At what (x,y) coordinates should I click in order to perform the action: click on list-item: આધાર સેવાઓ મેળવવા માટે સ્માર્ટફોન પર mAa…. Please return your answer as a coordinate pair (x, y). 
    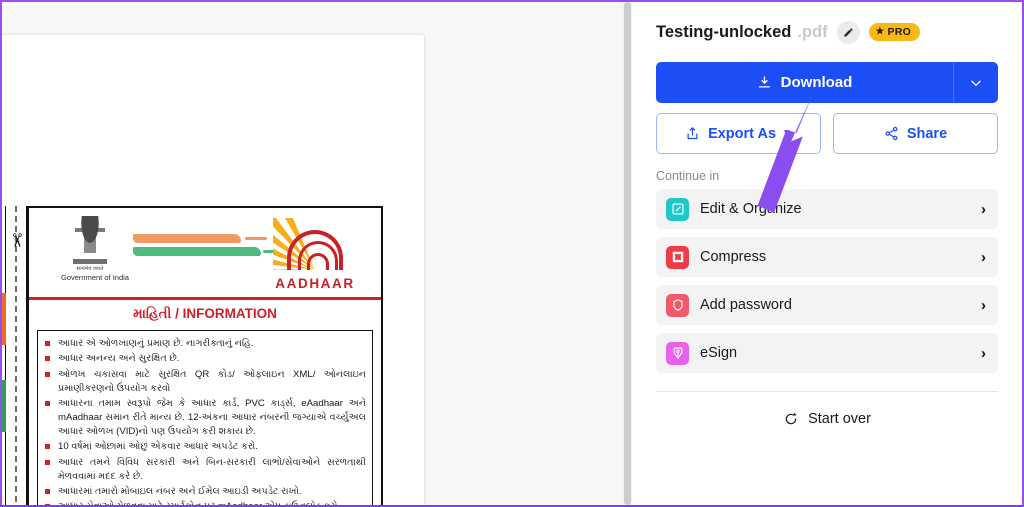
    Looking at the image, I should click on (205, 502).